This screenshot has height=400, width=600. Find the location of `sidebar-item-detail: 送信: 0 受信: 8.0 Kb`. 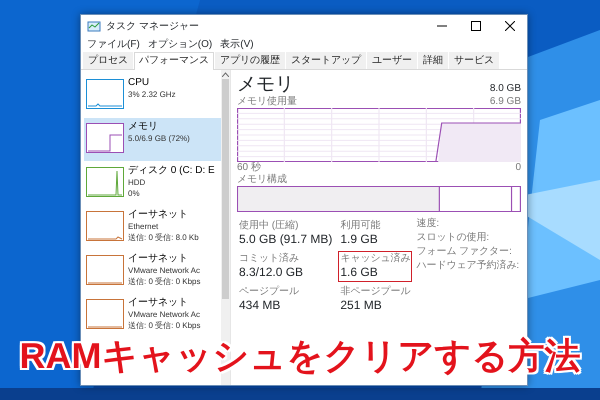

sidebar-item-detail: 送信: 0 受信: 8.0 Kb is located at coordinates (163, 237).